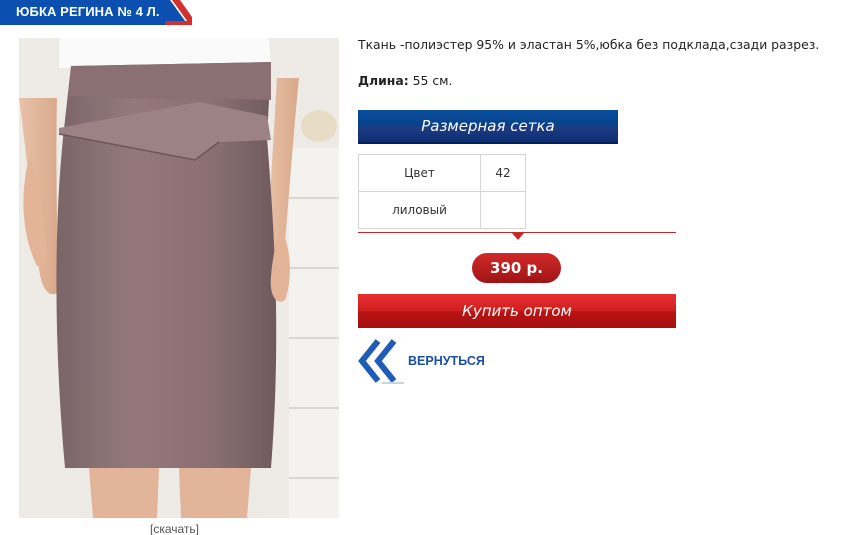  Describe the element at coordinates (383, 80) in the screenshot. I see `length-label: Длина:` at that location.